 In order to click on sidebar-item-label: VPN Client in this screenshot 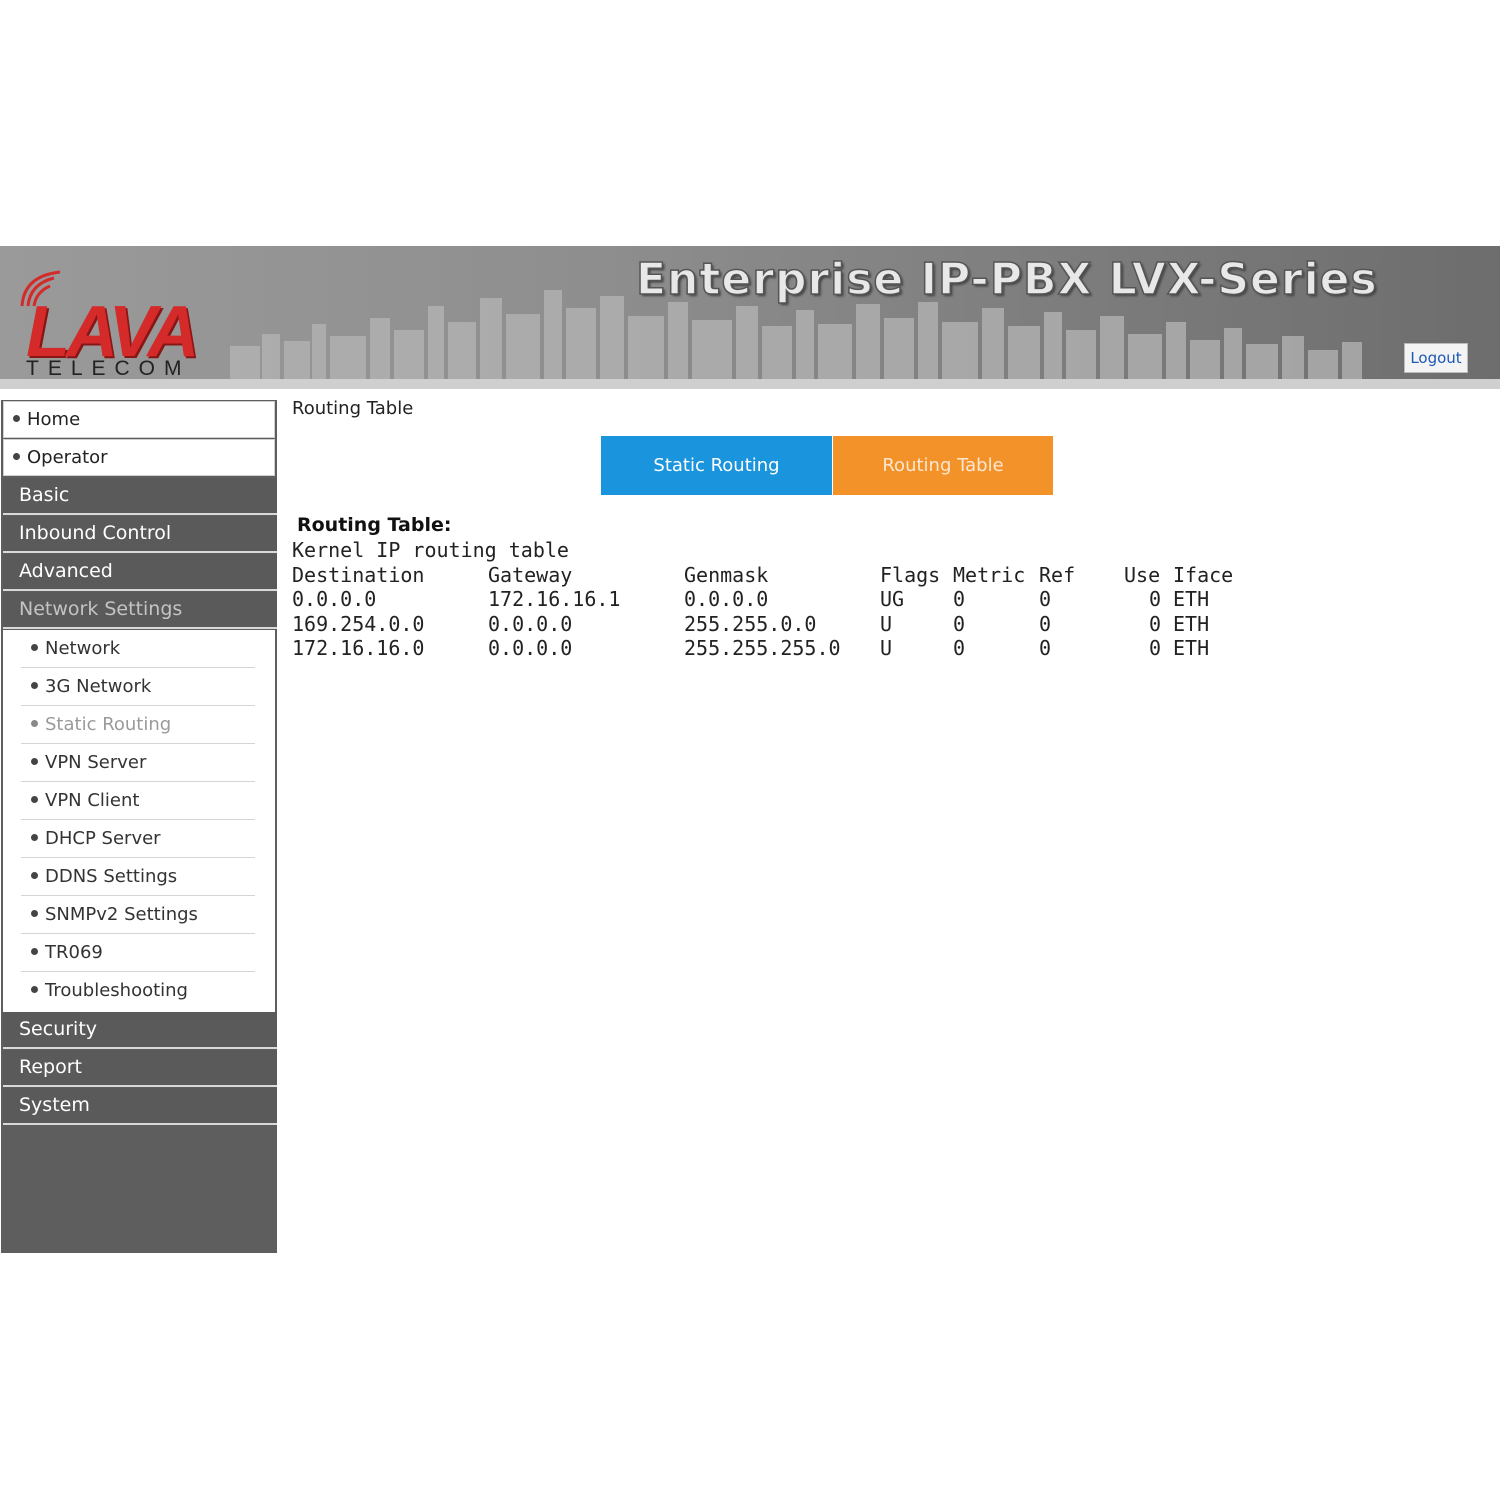, I will do `click(92, 800)`.